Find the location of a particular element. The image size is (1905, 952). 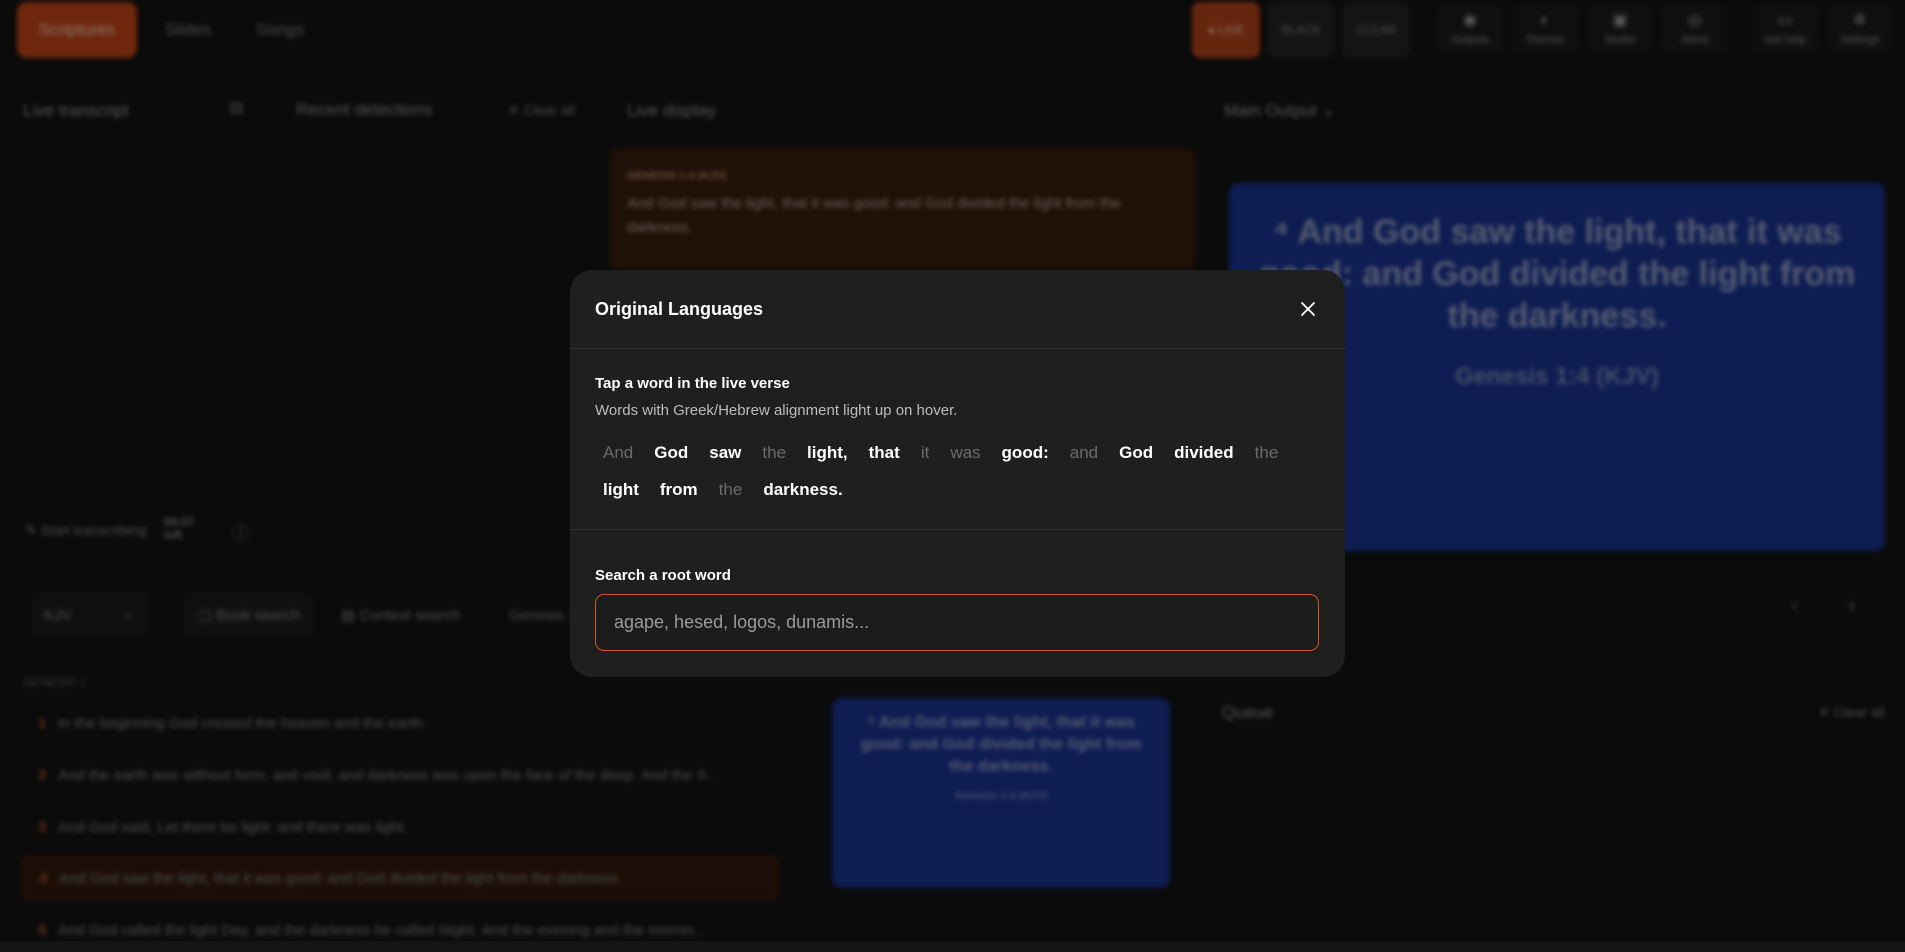

verse-word: And is located at coordinates (618, 452).